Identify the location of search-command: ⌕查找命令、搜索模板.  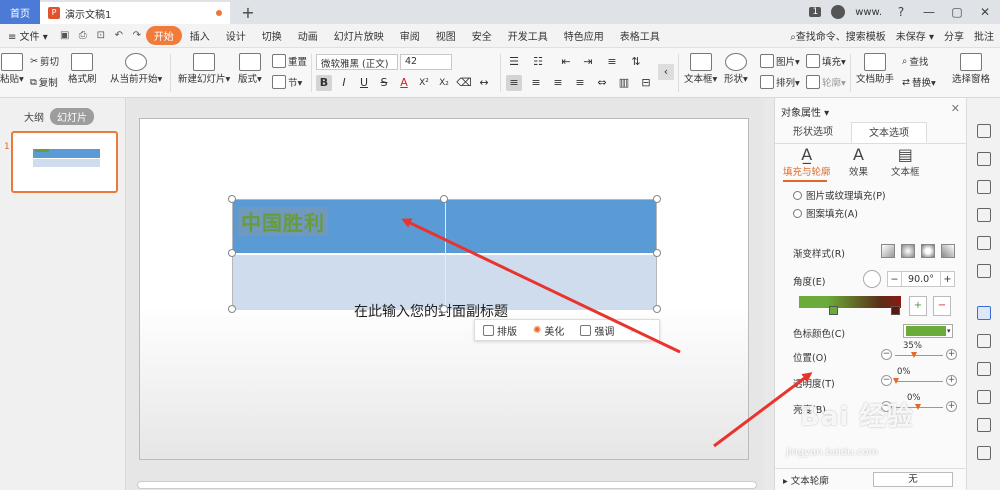
(838, 35).